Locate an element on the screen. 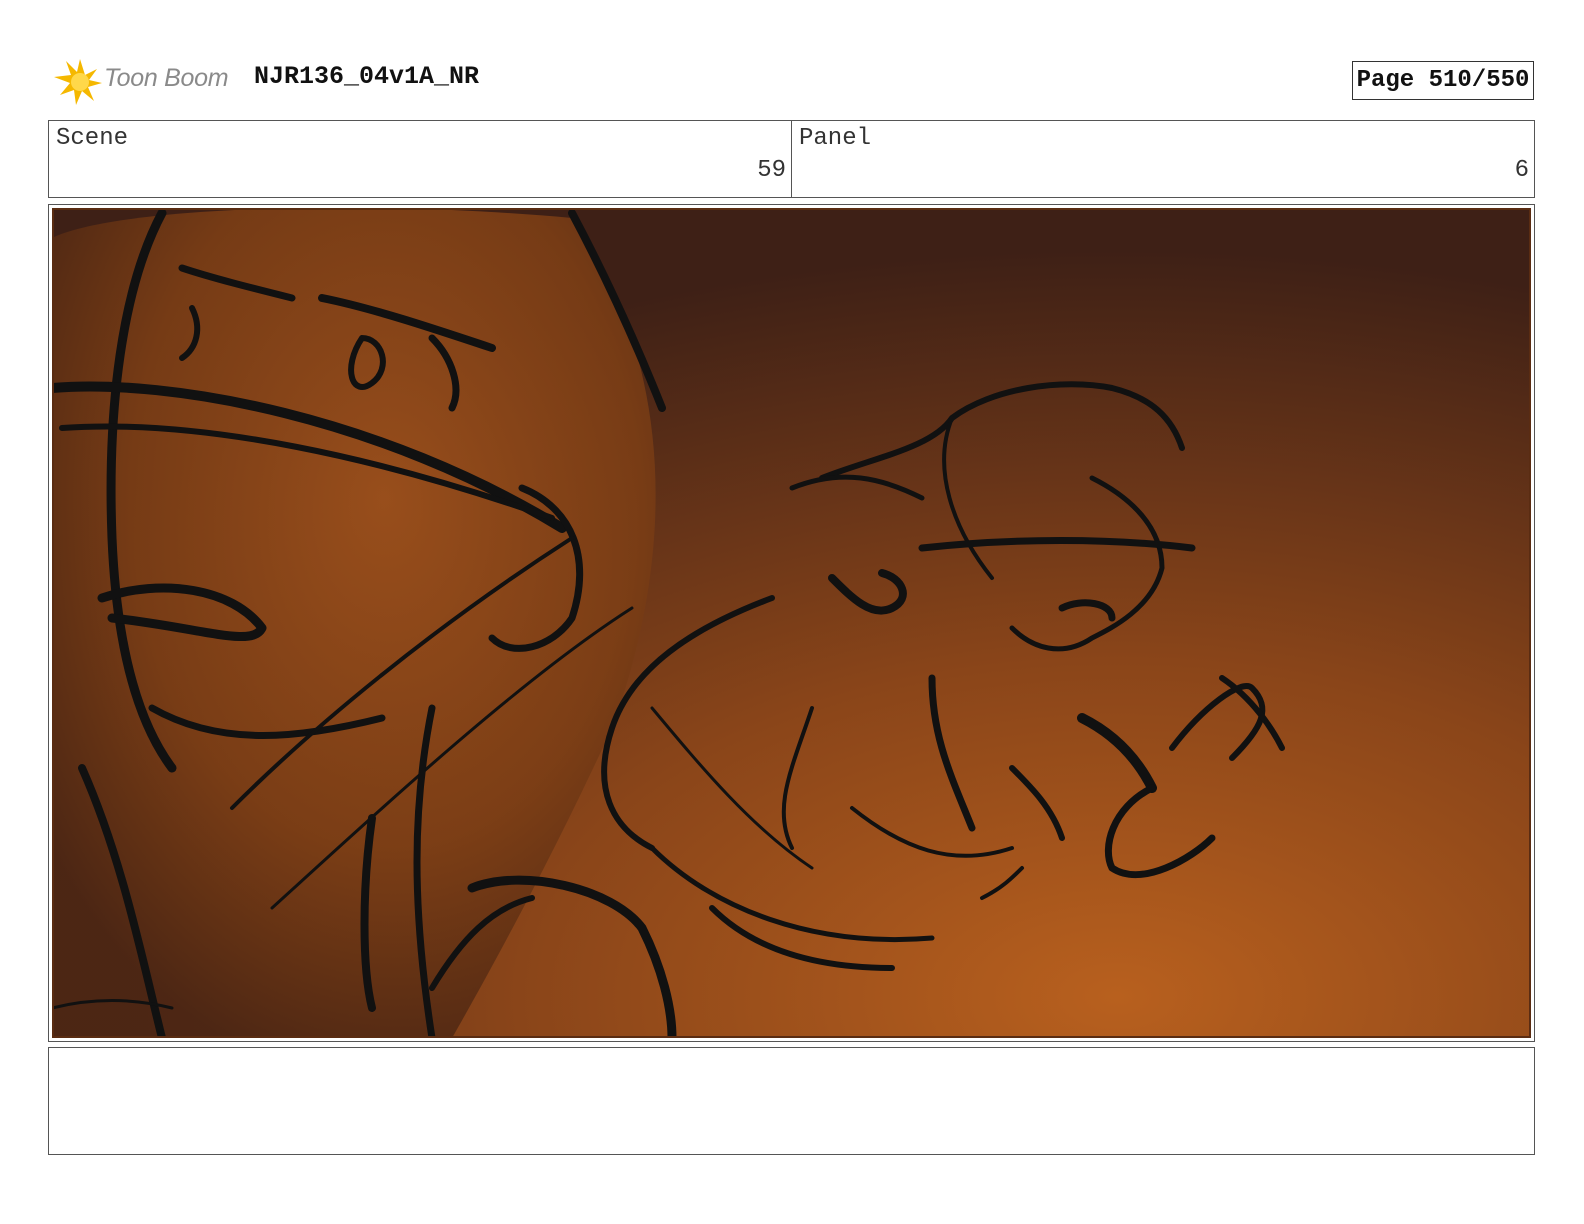 This screenshot has height=1224, width=1584. scene-number: 59 is located at coordinates (771, 170).